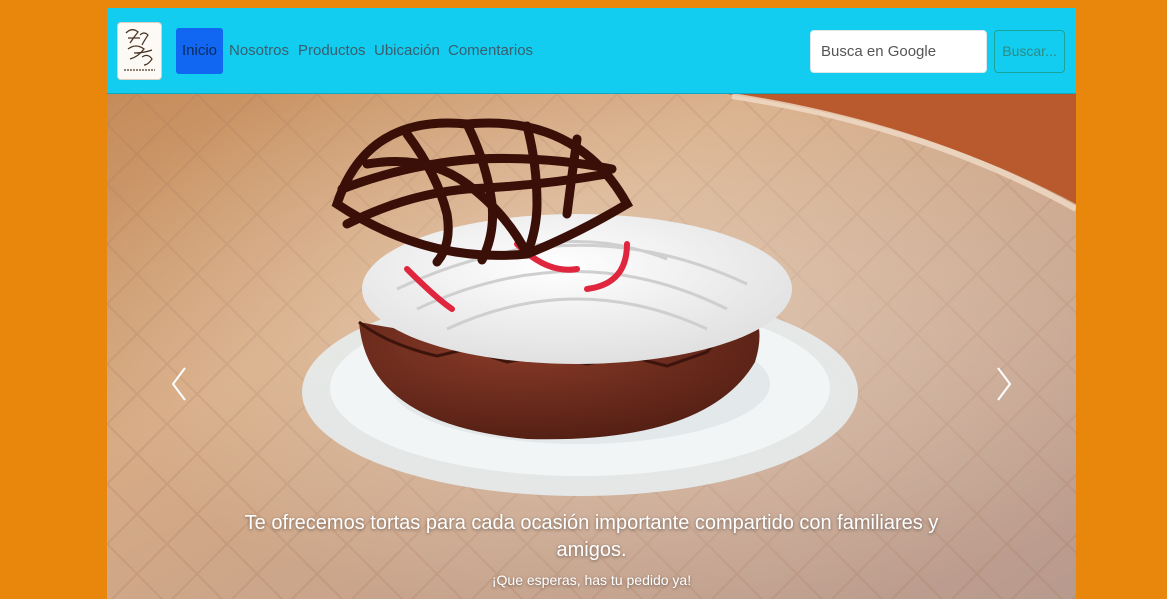 The image size is (1167, 599). I want to click on bakery-logo-icon, so click(139, 50).